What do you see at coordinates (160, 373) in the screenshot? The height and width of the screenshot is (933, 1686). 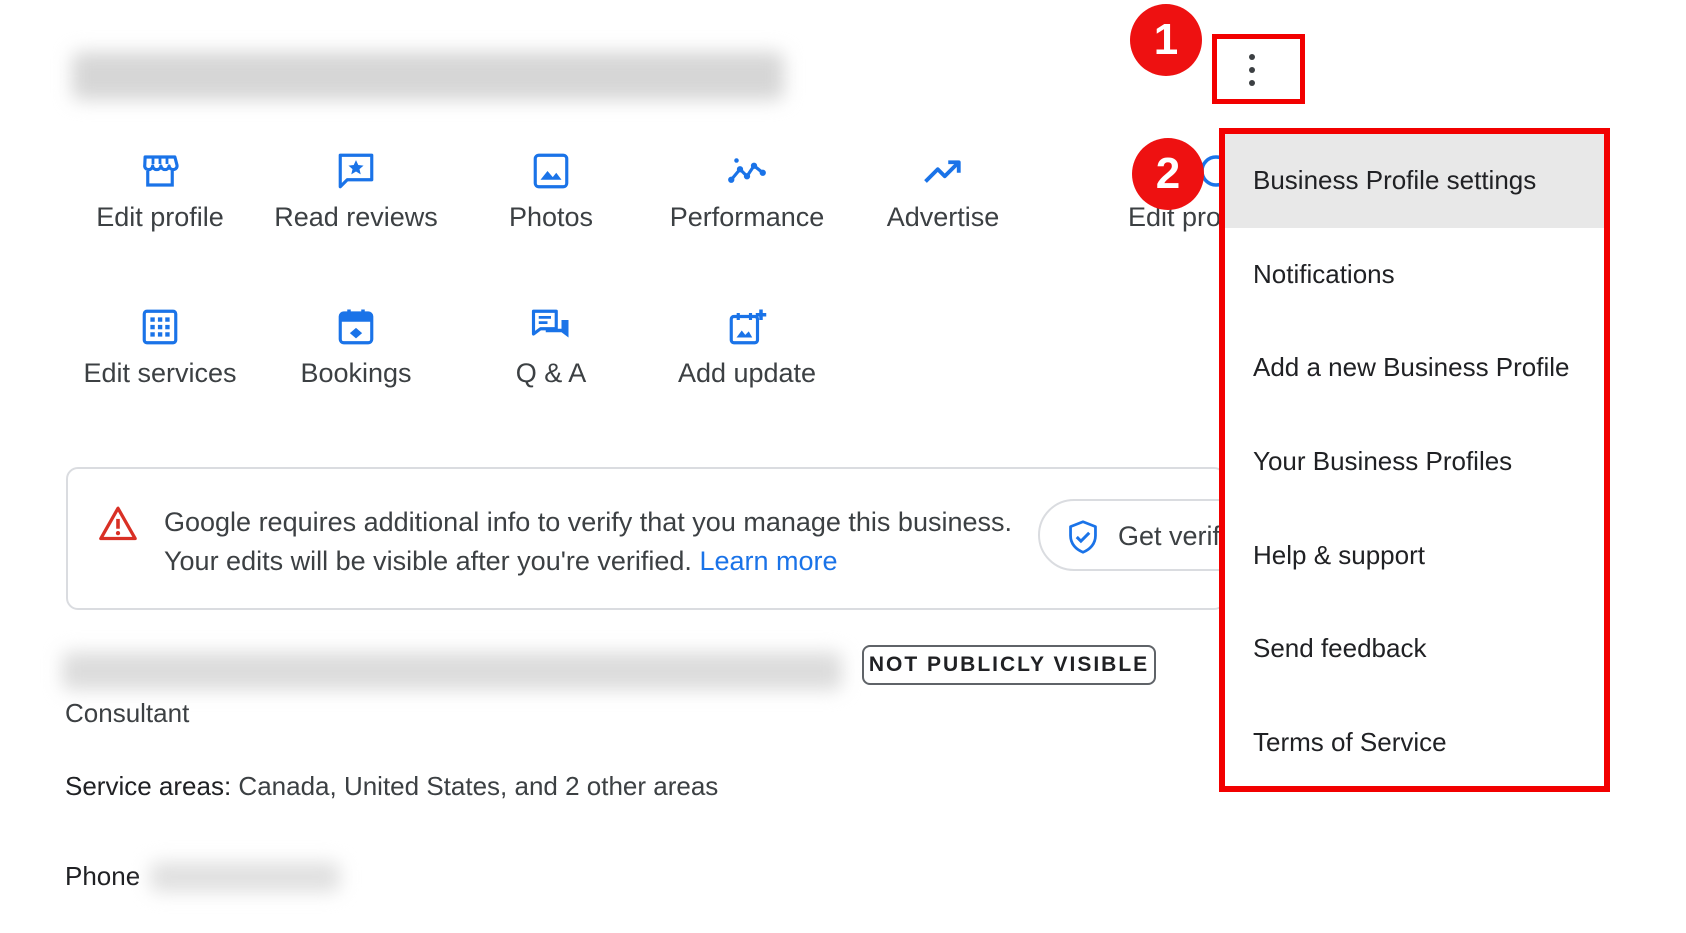 I see `action-label: Edit services` at bounding box center [160, 373].